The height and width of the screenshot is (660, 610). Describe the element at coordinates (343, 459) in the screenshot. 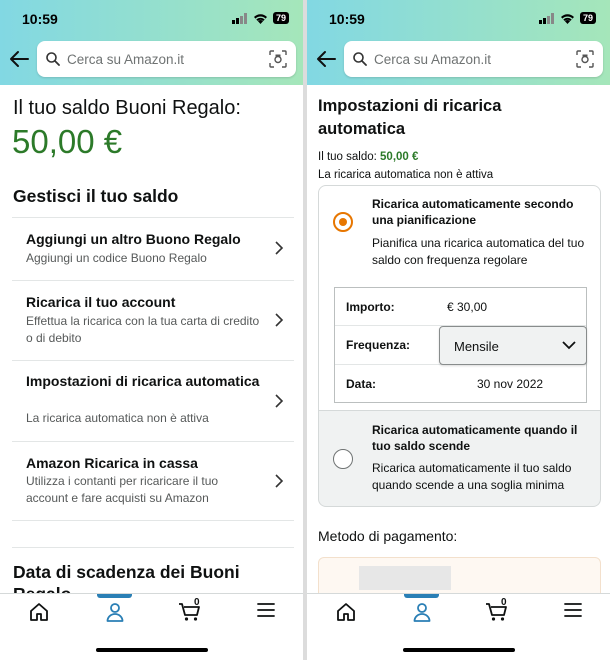

I see `radio-low-balance` at that location.